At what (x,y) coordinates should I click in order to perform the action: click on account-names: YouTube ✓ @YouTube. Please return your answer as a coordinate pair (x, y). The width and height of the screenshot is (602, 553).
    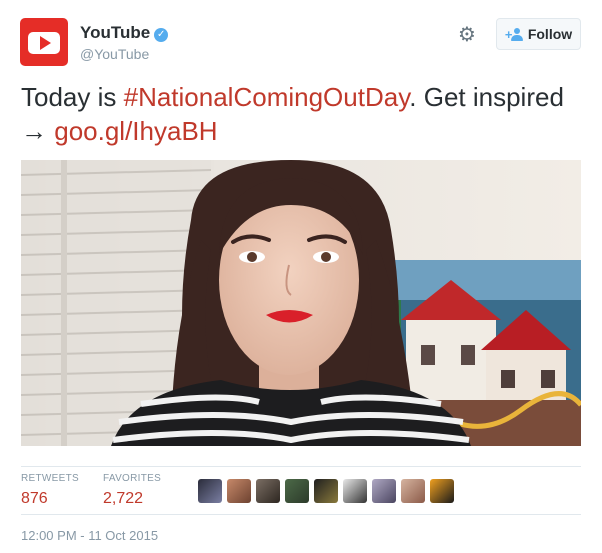
    Looking at the image, I should click on (124, 42).